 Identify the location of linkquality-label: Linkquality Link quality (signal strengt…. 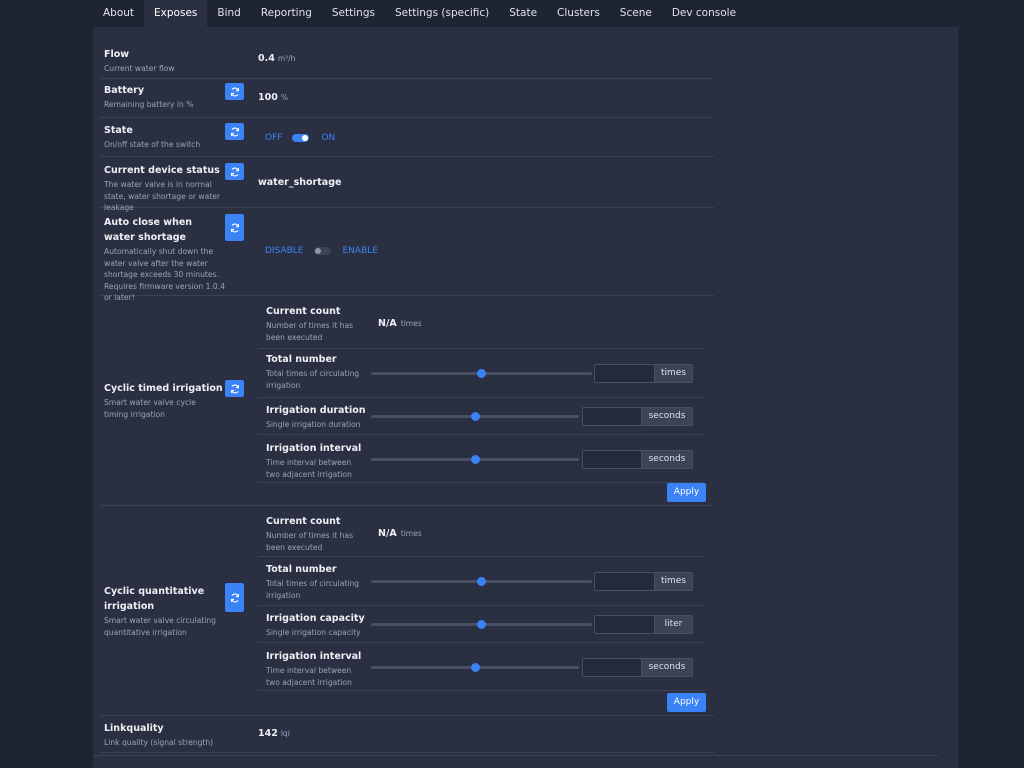
(169, 735).